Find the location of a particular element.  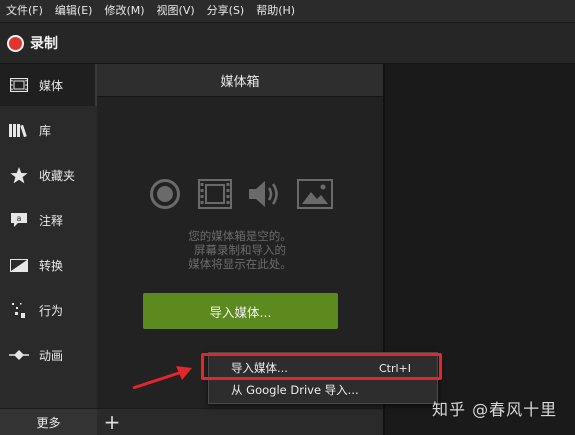

empty-line-1: 您的媒体箱是空的。 is located at coordinates (240, 236).